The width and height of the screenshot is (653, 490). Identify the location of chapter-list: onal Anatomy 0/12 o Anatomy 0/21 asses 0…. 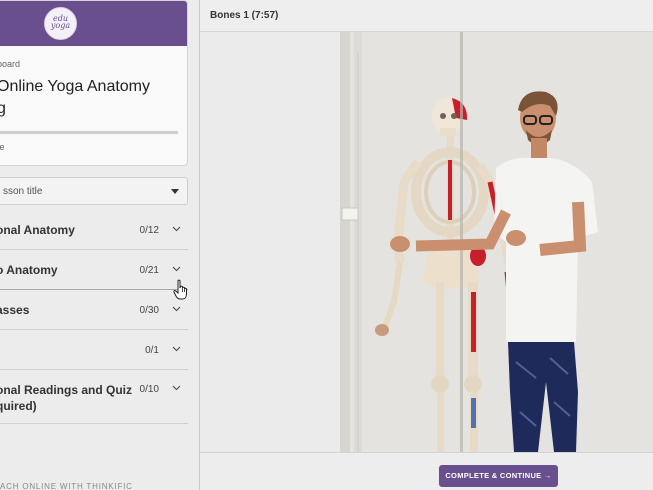
(94, 317).